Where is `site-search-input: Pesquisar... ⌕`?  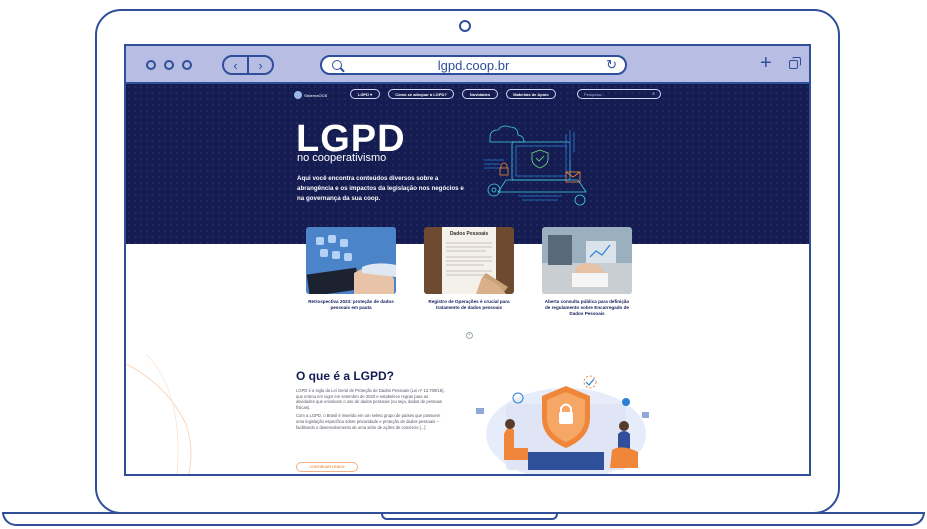
site-search-input: Pesquisar... ⌕ is located at coordinates (619, 94).